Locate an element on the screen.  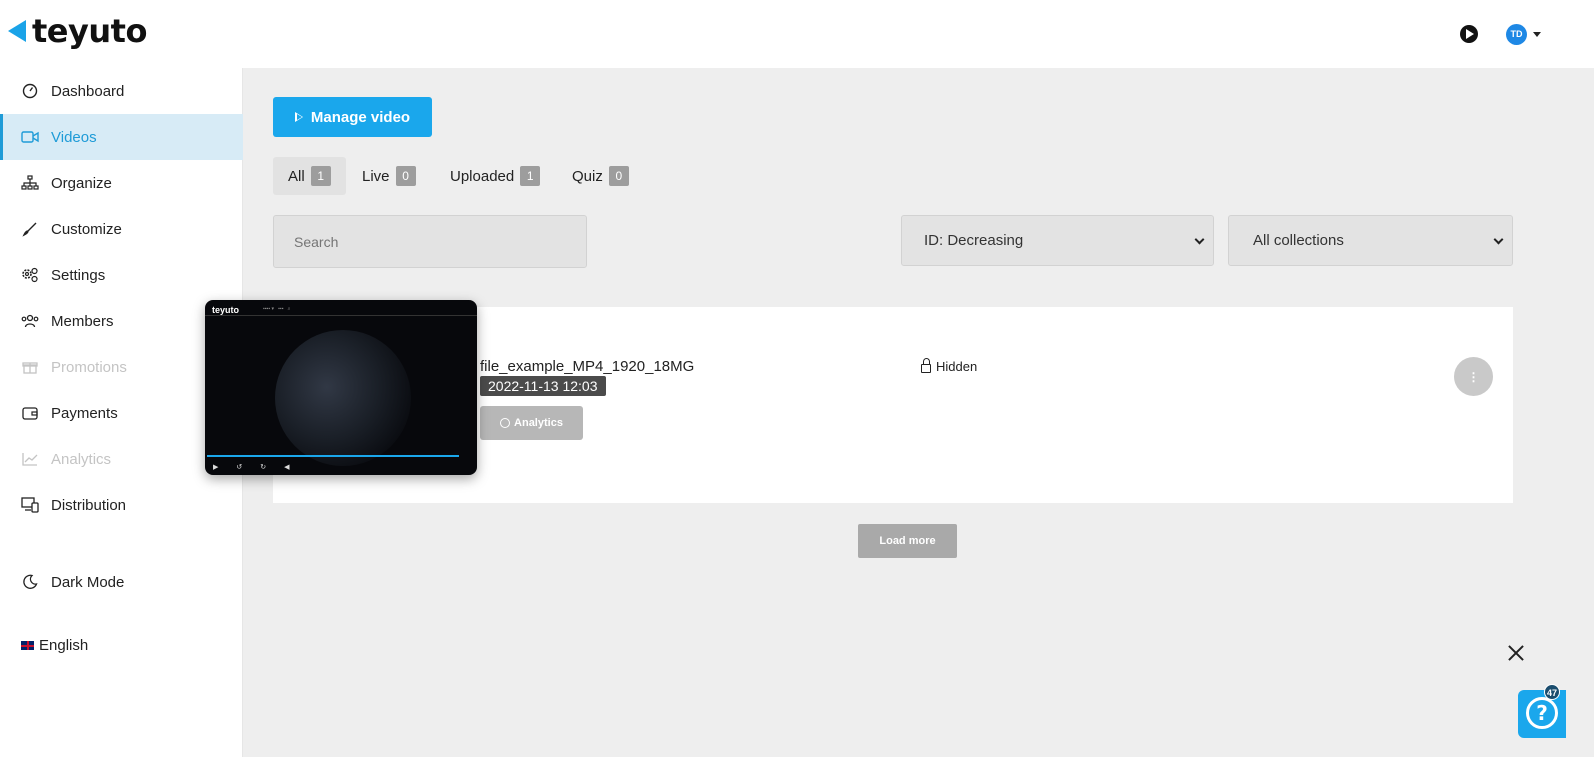
sidebar-item-customize: Customize is located at coordinates (121, 229).